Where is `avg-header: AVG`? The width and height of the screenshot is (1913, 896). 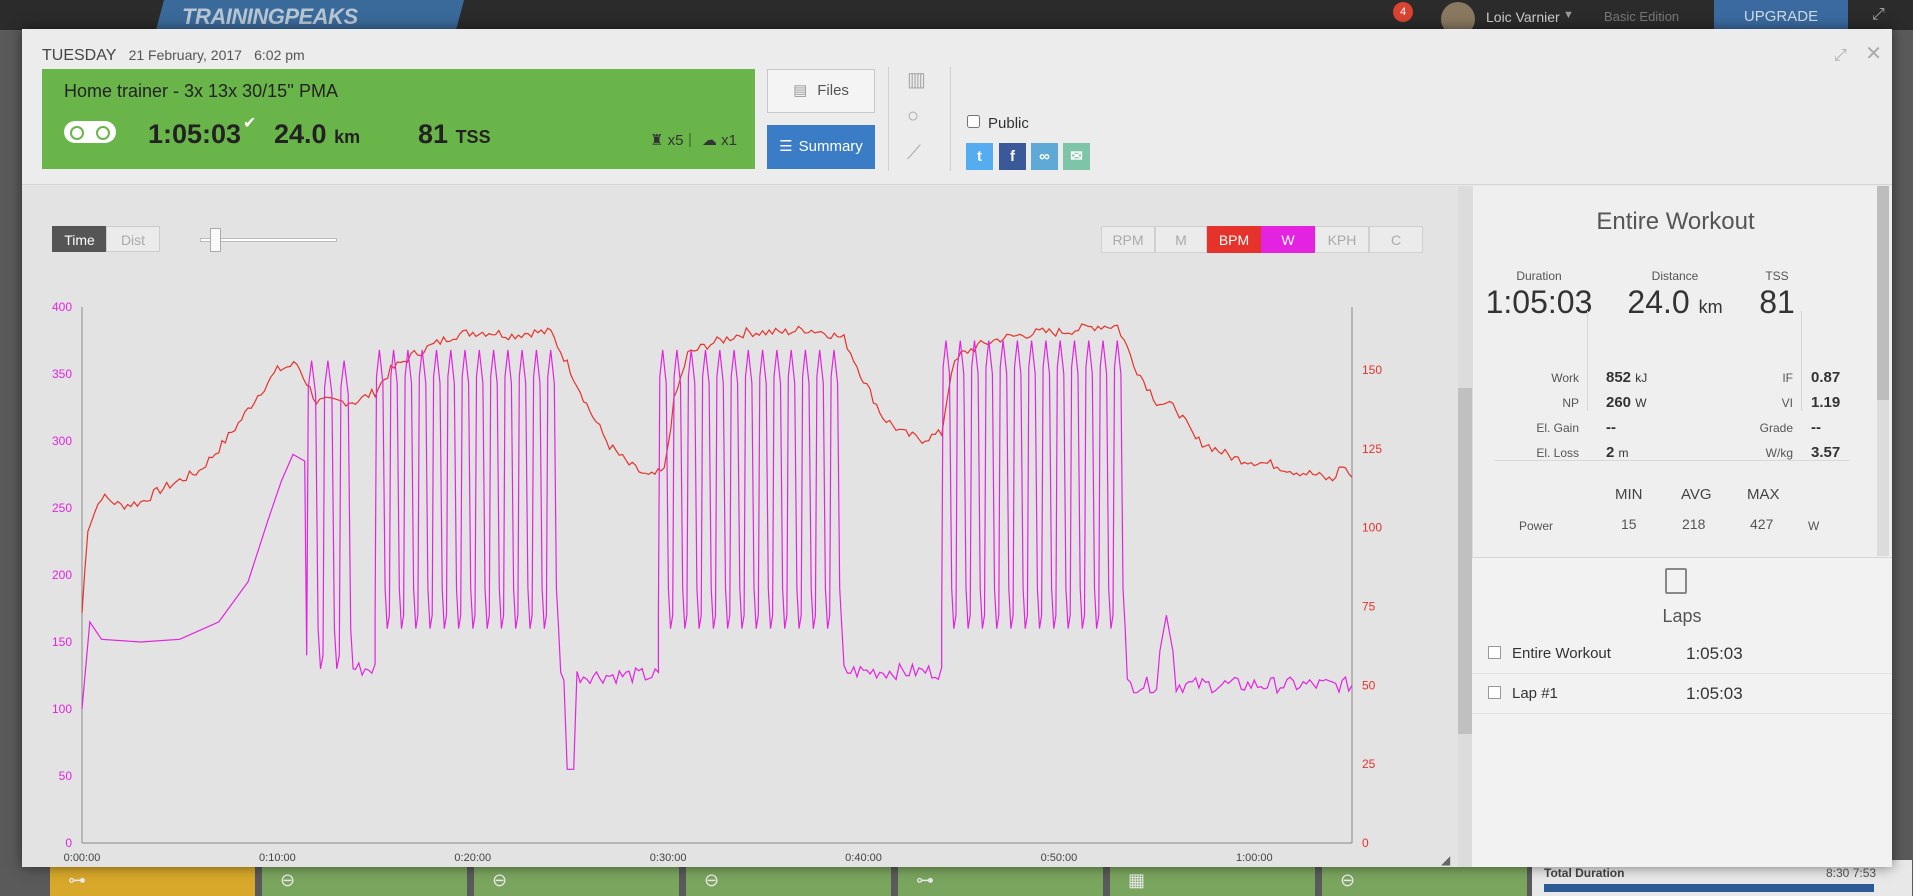
avg-header: AVG is located at coordinates (1696, 494).